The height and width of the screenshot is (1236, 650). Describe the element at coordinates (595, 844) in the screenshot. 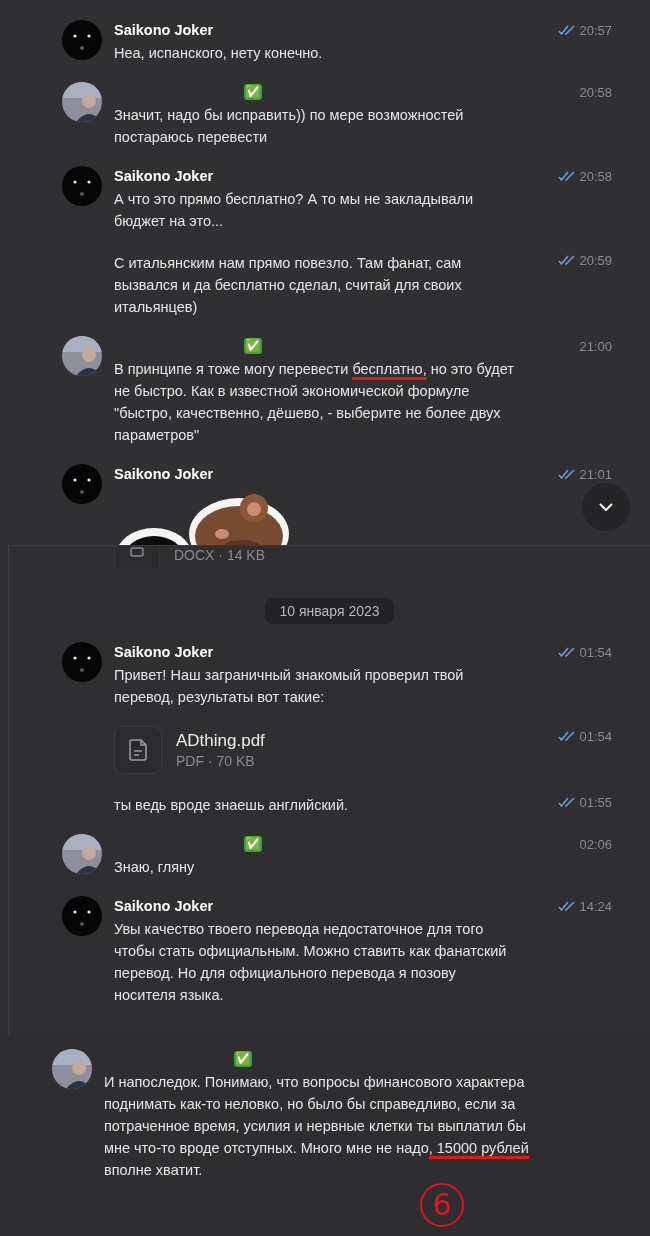

I see `message-time: 02:06` at that location.